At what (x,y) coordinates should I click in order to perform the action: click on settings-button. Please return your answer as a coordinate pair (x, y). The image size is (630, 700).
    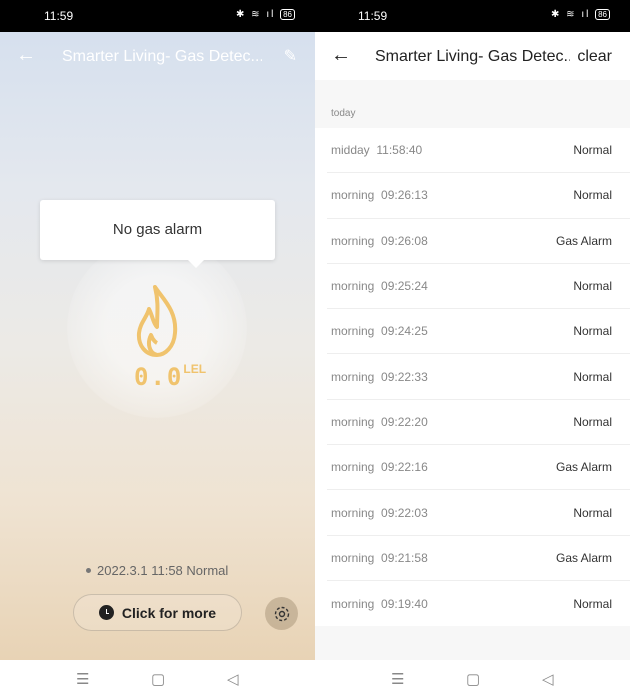
    Looking at the image, I should click on (281, 613).